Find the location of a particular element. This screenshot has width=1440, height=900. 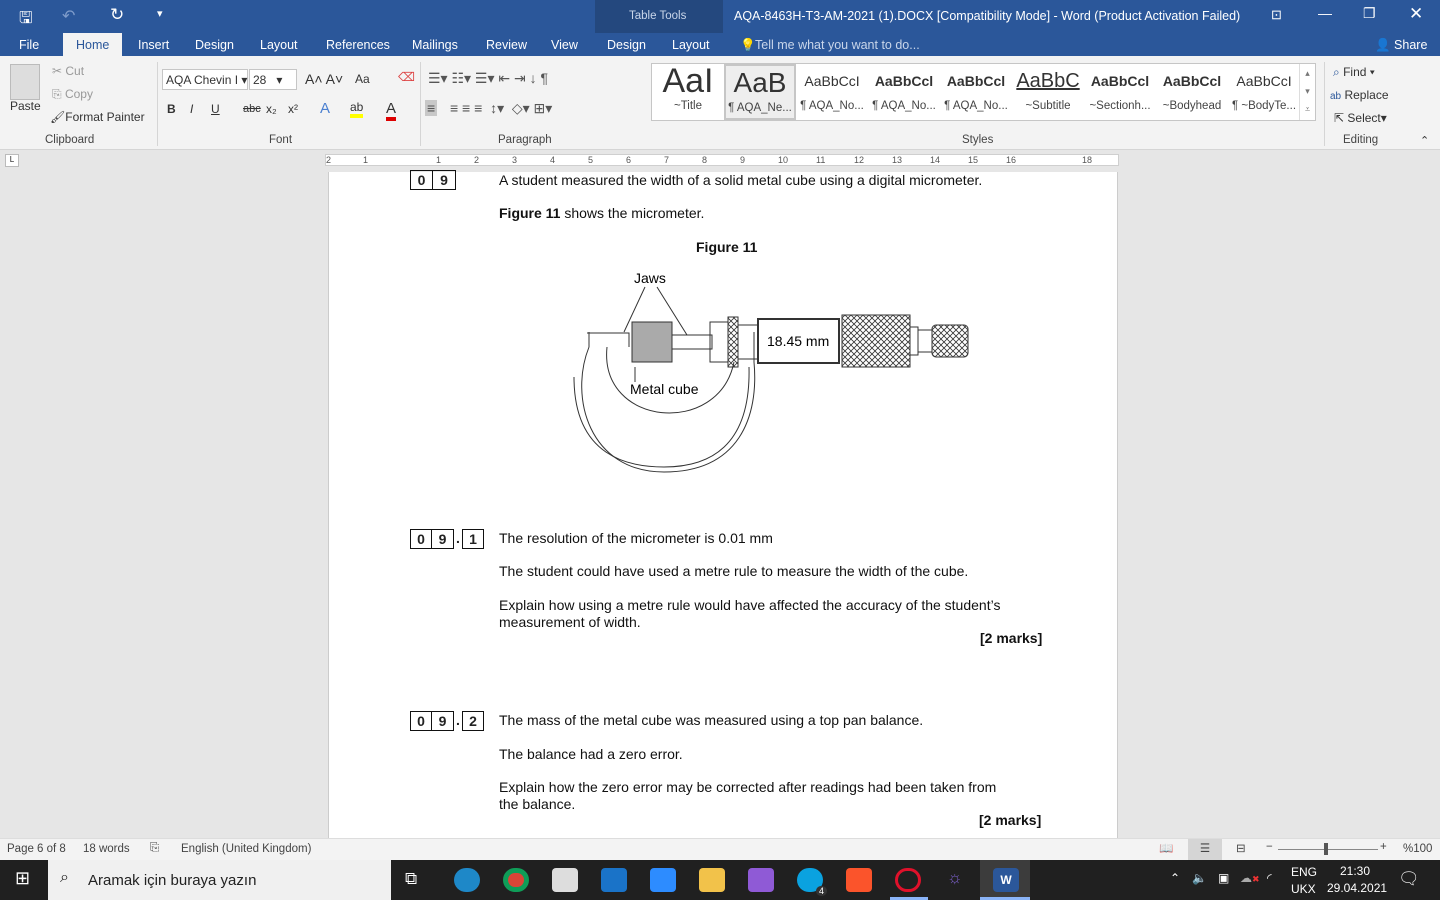

proofing-icon: ⎘ is located at coordinates (154, 848).